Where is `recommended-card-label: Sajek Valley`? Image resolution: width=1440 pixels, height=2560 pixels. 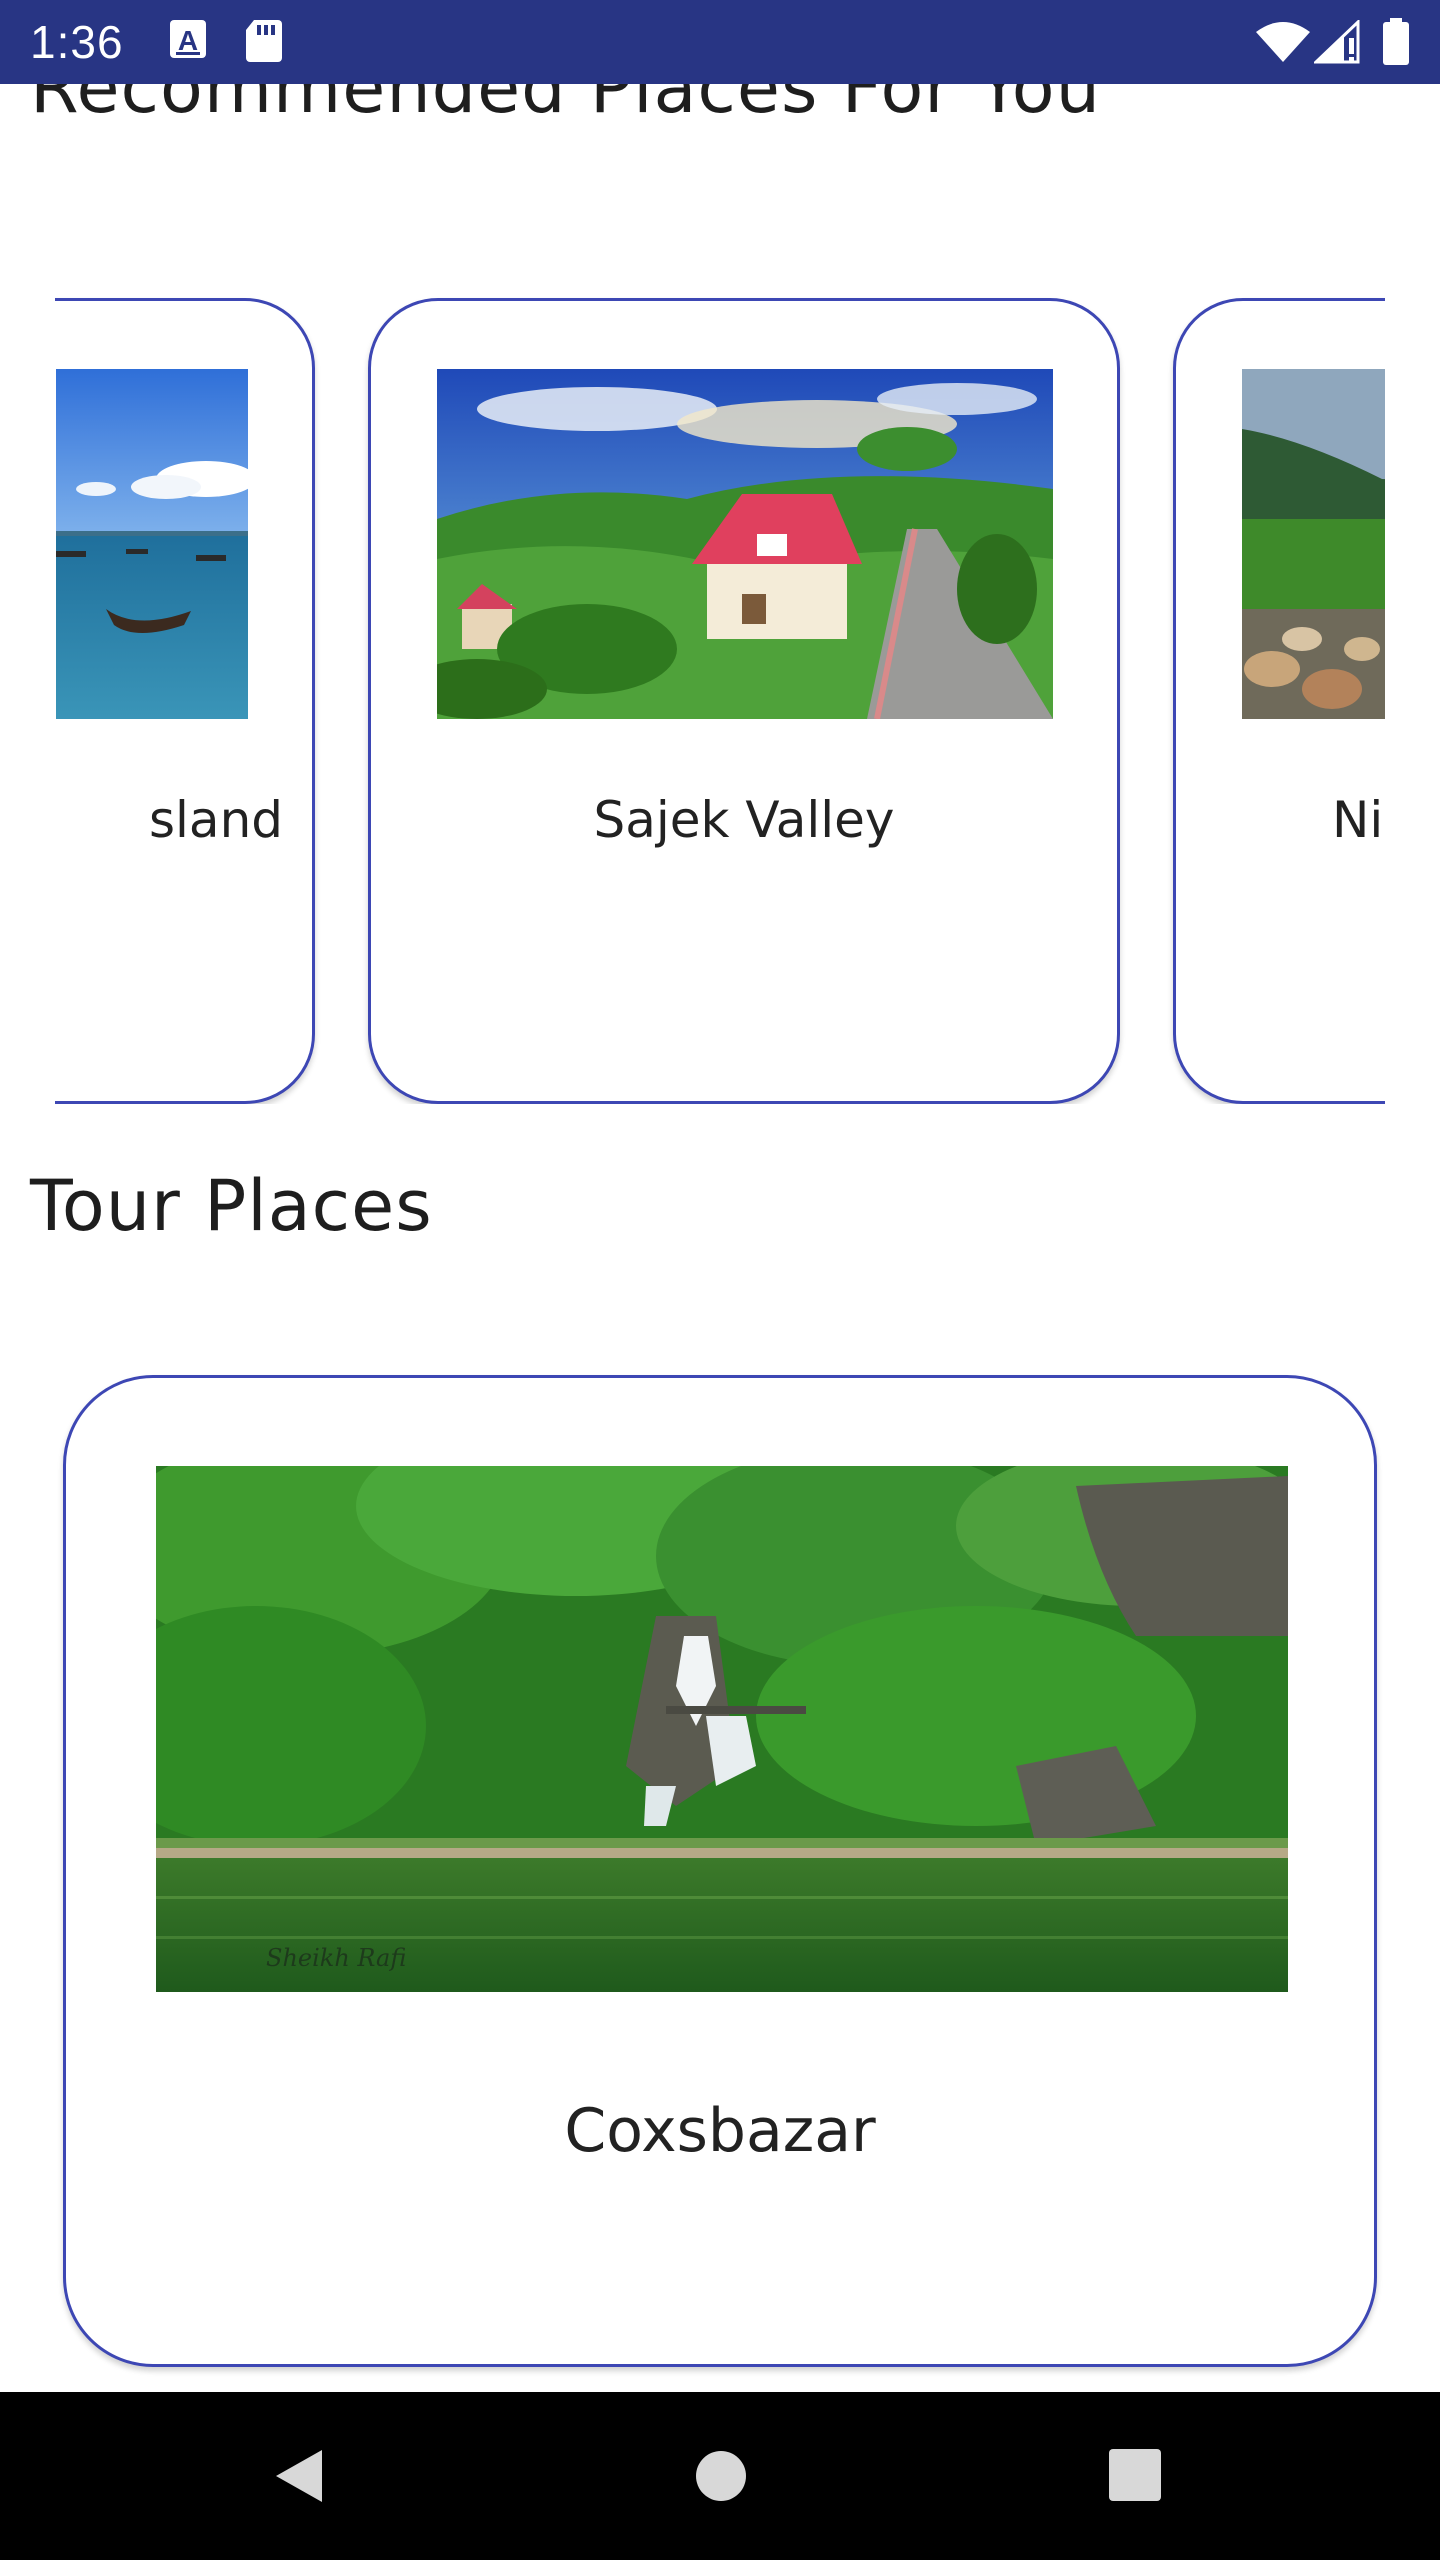
recommended-card-label: Sajek Valley is located at coordinates (744, 820).